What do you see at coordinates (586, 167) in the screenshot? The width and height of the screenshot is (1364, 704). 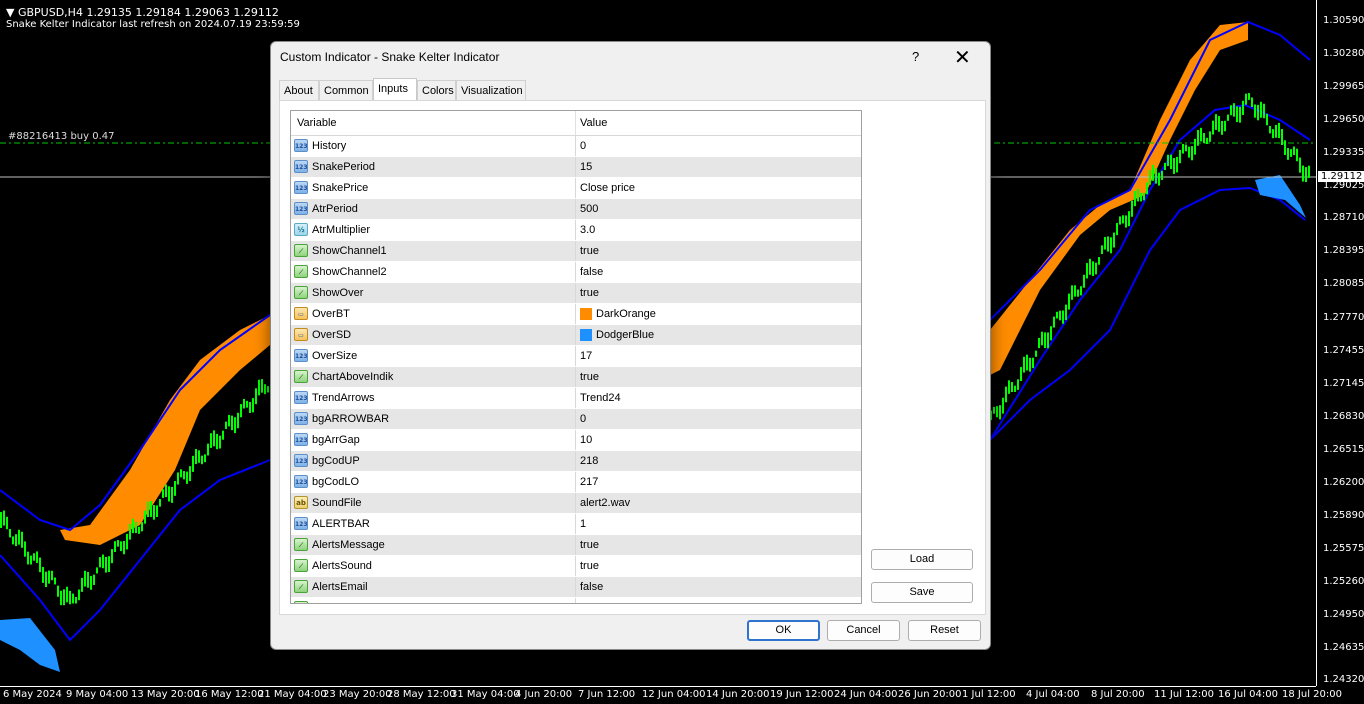 I see `variable-value: 15` at bounding box center [586, 167].